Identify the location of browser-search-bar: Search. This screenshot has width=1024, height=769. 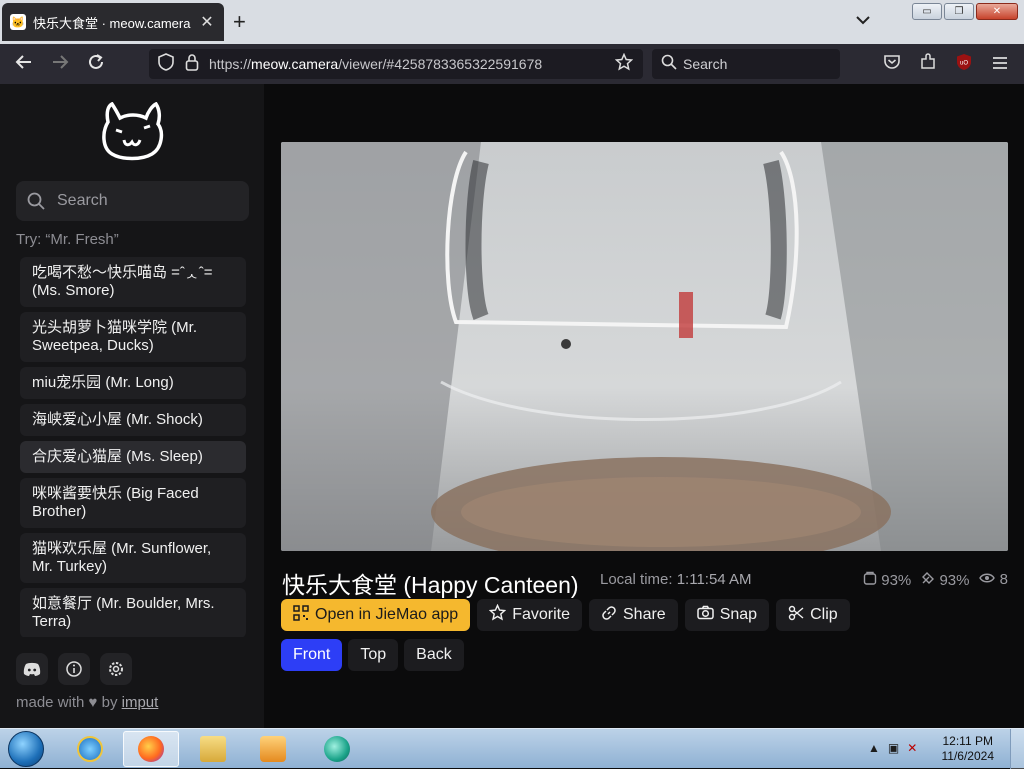
(746, 64).